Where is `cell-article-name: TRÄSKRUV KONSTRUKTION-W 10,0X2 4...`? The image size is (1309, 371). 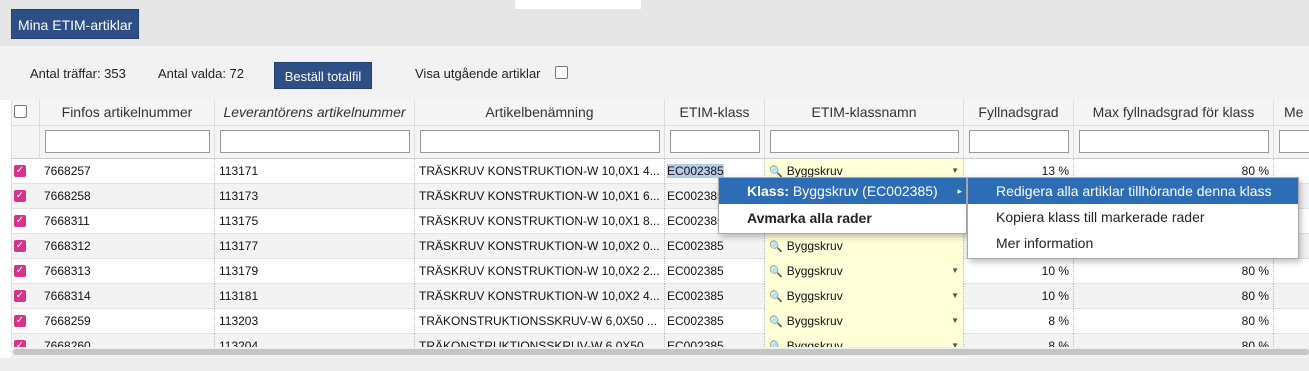 cell-article-name: TRÄSKRUV KONSTRUKTION-W 10,0X2 4... is located at coordinates (540, 296).